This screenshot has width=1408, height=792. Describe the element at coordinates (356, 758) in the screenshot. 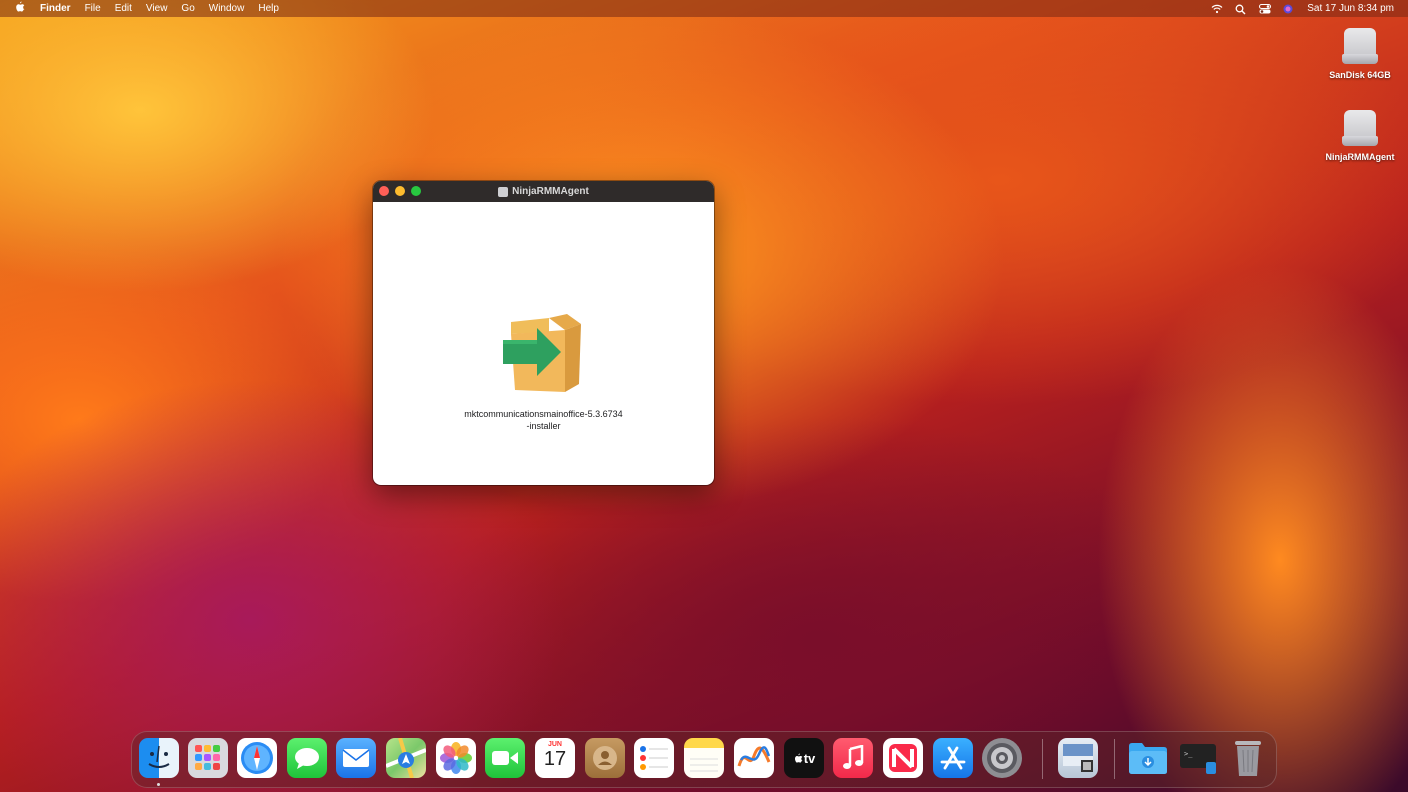

I see `mail-icon` at that location.